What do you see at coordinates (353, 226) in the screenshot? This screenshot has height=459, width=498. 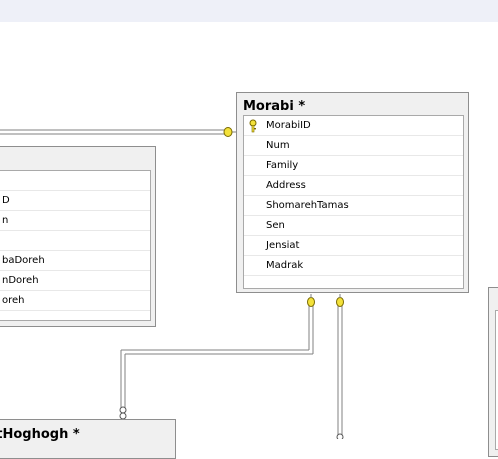 I see `column-row: Sen` at bounding box center [353, 226].